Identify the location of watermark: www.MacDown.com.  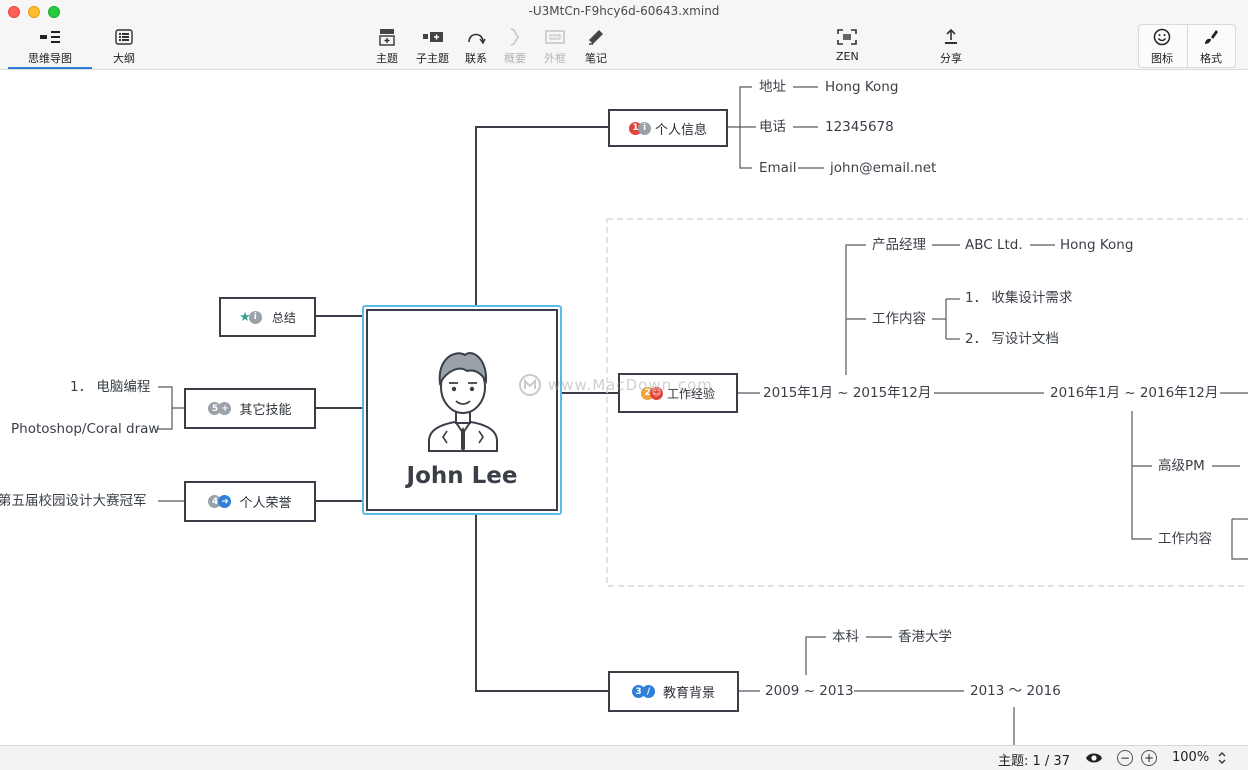
(615, 385).